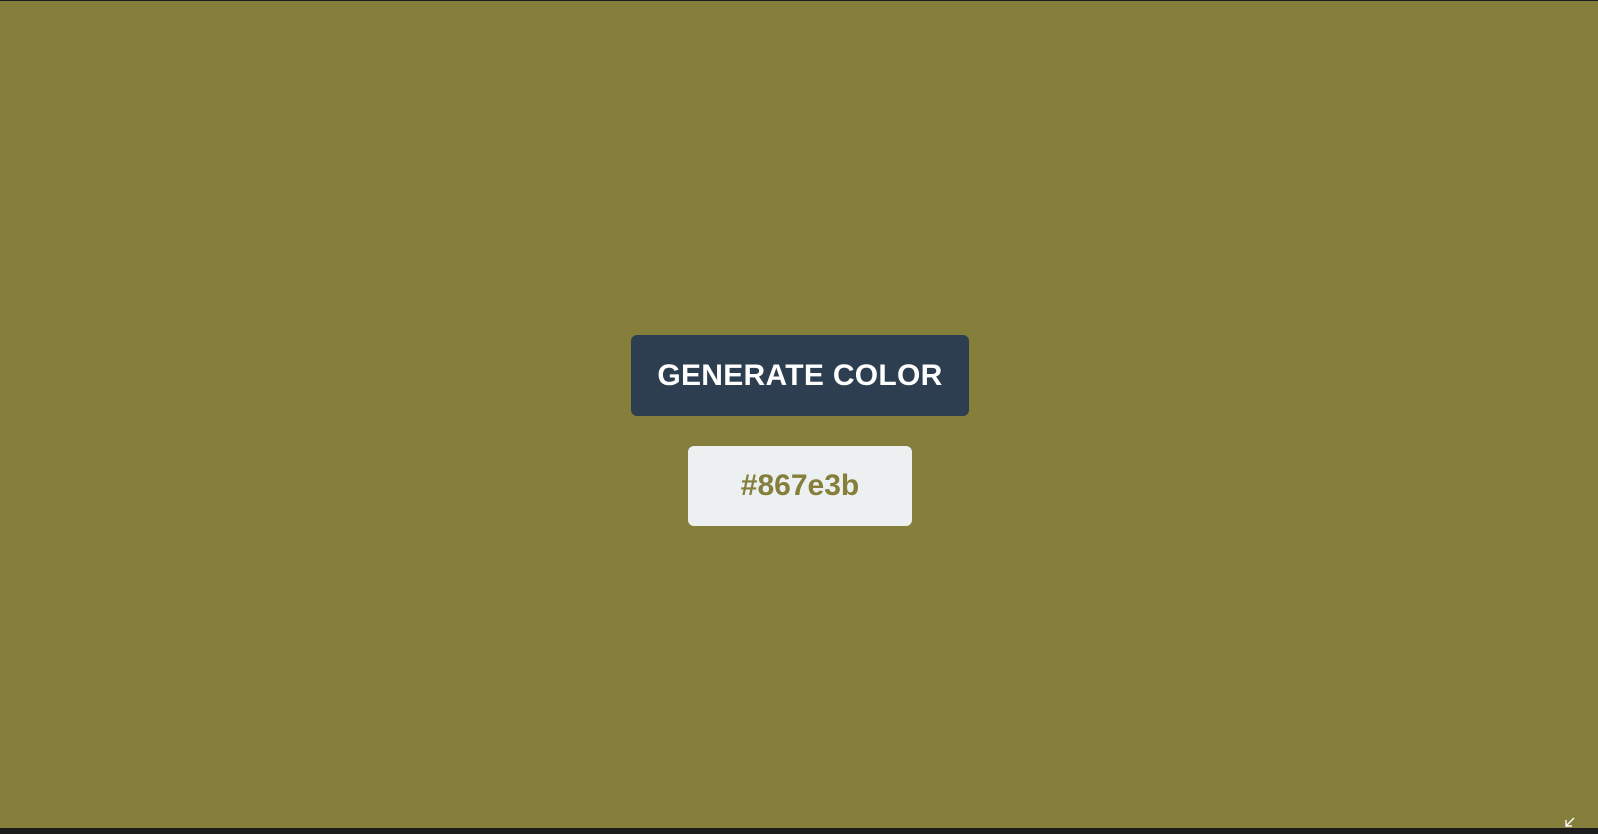  What do you see at coordinates (1570, 822) in the screenshot?
I see `resize-arrow-icon` at bounding box center [1570, 822].